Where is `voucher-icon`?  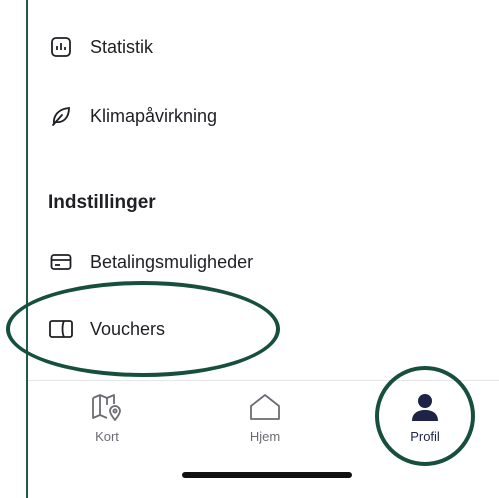 voucher-icon is located at coordinates (61, 329).